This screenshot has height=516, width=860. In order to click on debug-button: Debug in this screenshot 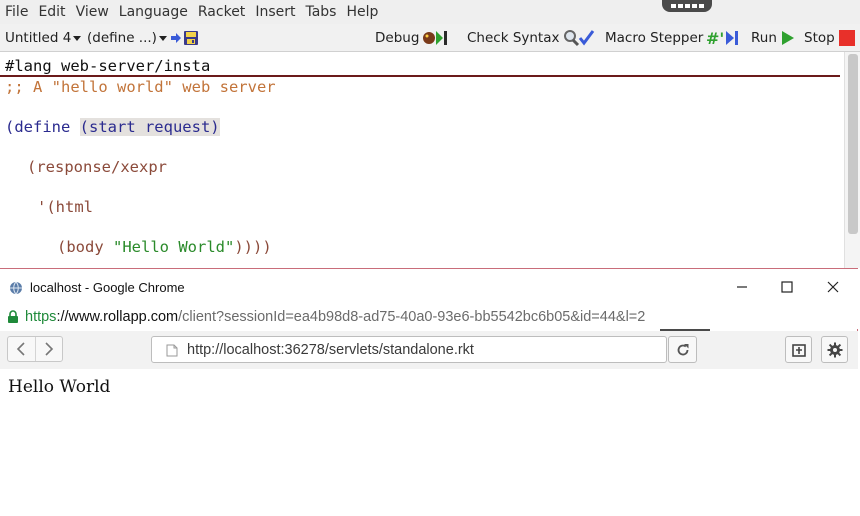, I will do `click(413, 38)`.